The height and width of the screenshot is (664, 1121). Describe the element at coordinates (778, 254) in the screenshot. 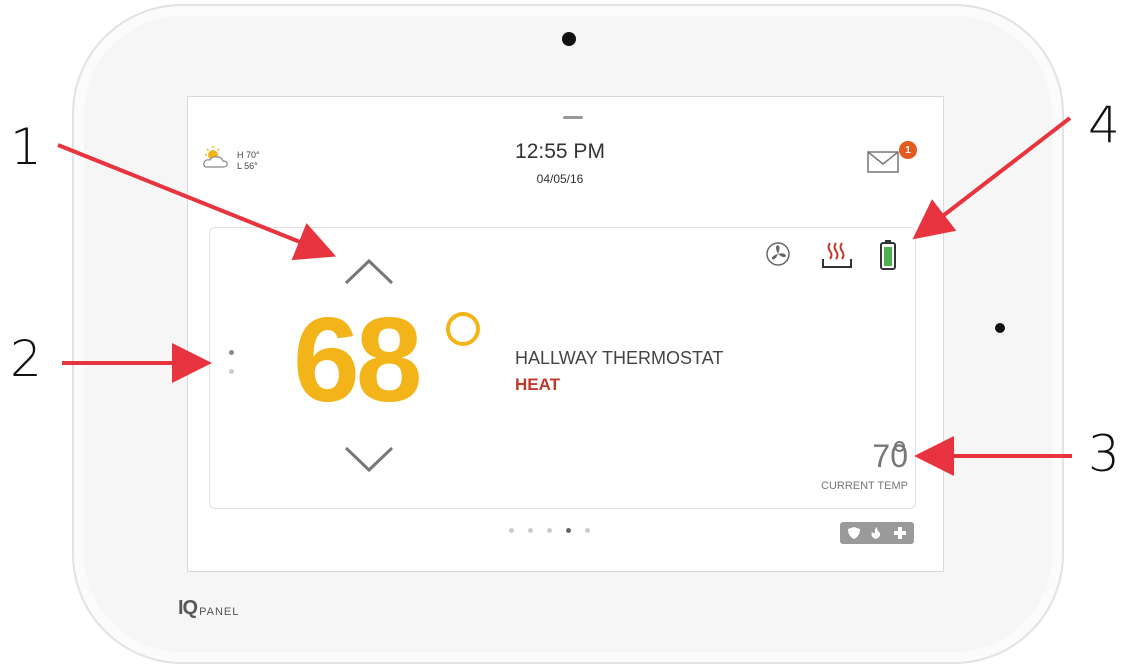

I see `fan-icon` at that location.